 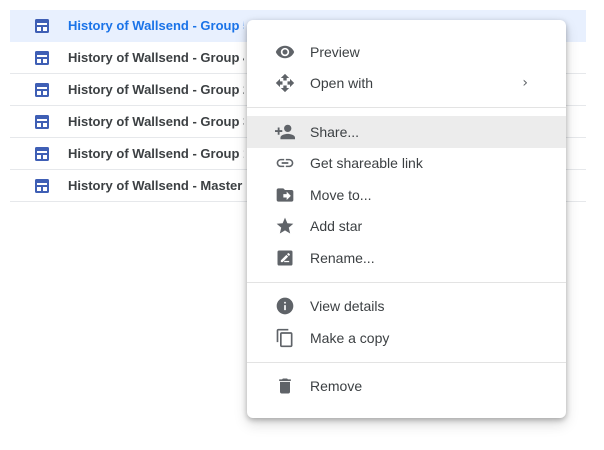 I want to click on menu-item-preview: Preview, so click(x=406, y=52).